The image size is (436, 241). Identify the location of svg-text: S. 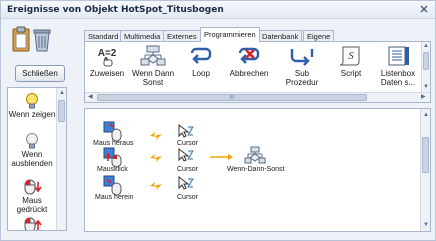
(351, 56).